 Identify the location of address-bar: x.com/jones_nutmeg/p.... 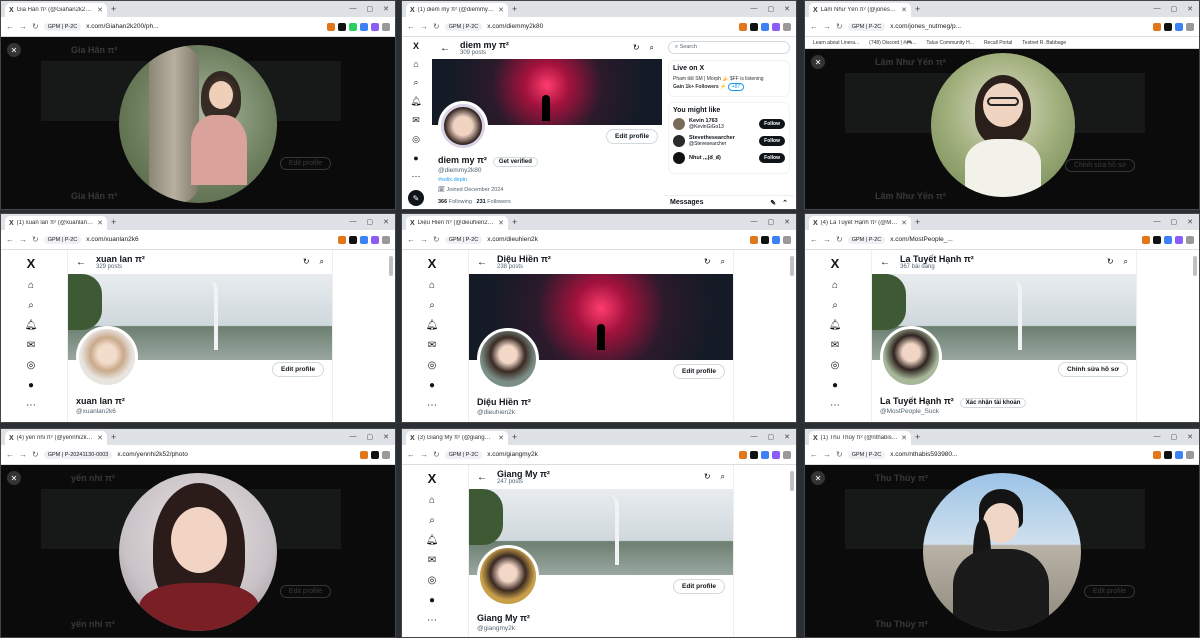
(925, 26).